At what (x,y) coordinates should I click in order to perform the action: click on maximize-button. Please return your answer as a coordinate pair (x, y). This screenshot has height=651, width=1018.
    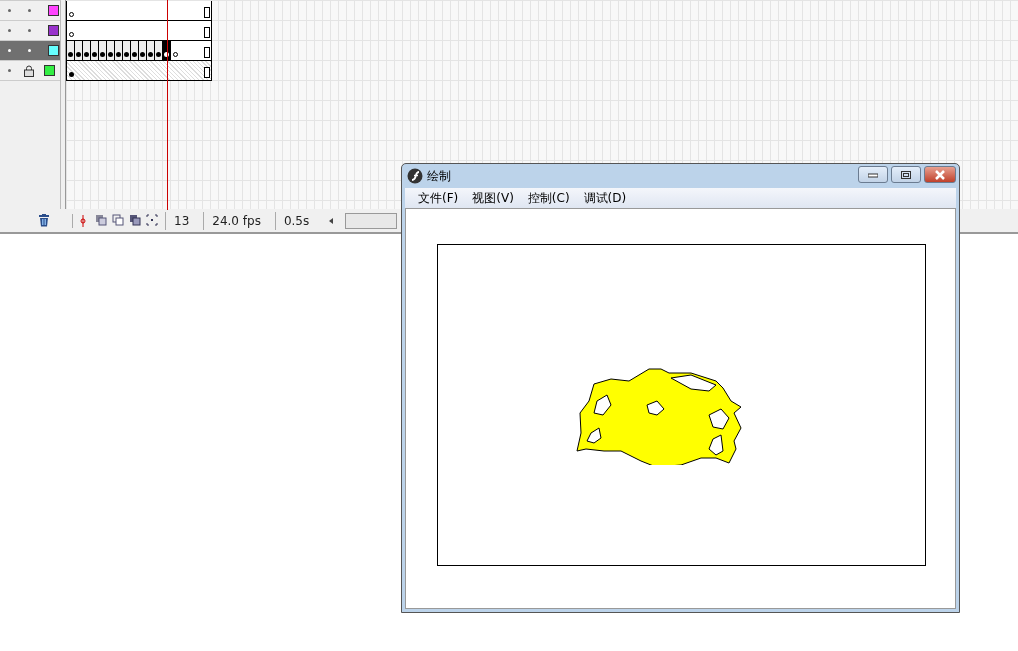
    Looking at the image, I should click on (906, 174).